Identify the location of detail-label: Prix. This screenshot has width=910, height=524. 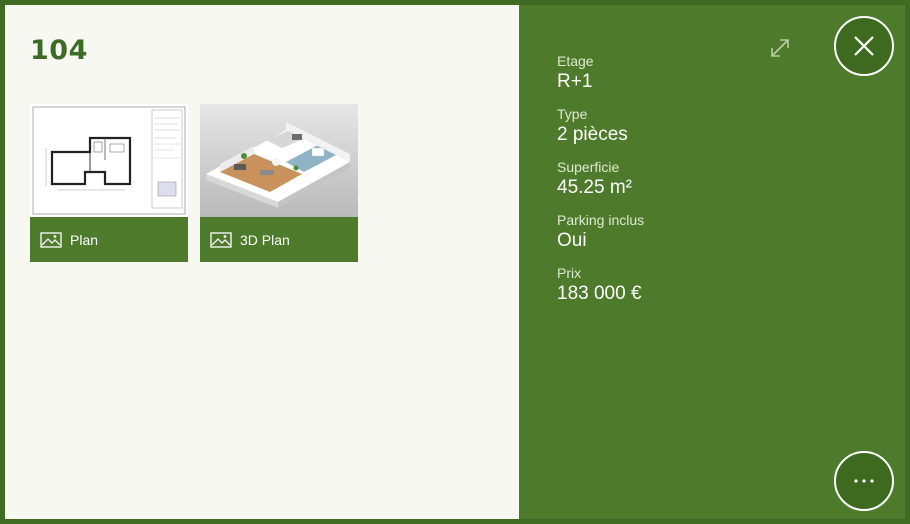
(569, 273).